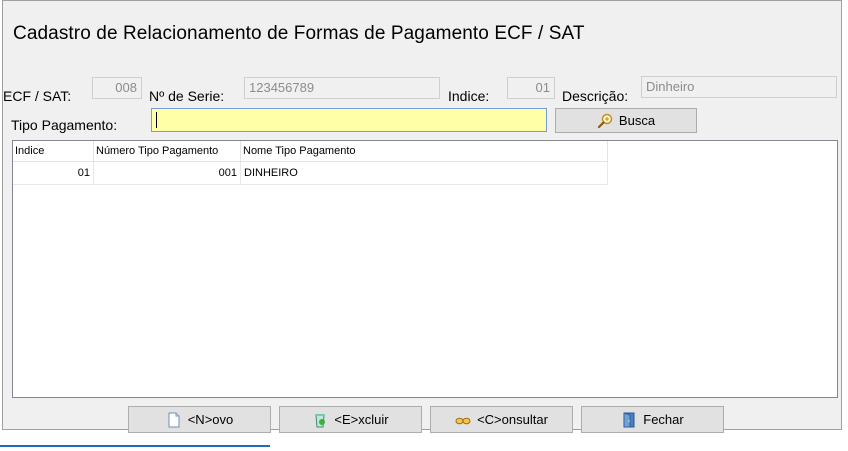 The width and height of the screenshot is (848, 451). What do you see at coordinates (739, 87) in the screenshot?
I see `descricao-field: Dinheiro` at bounding box center [739, 87].